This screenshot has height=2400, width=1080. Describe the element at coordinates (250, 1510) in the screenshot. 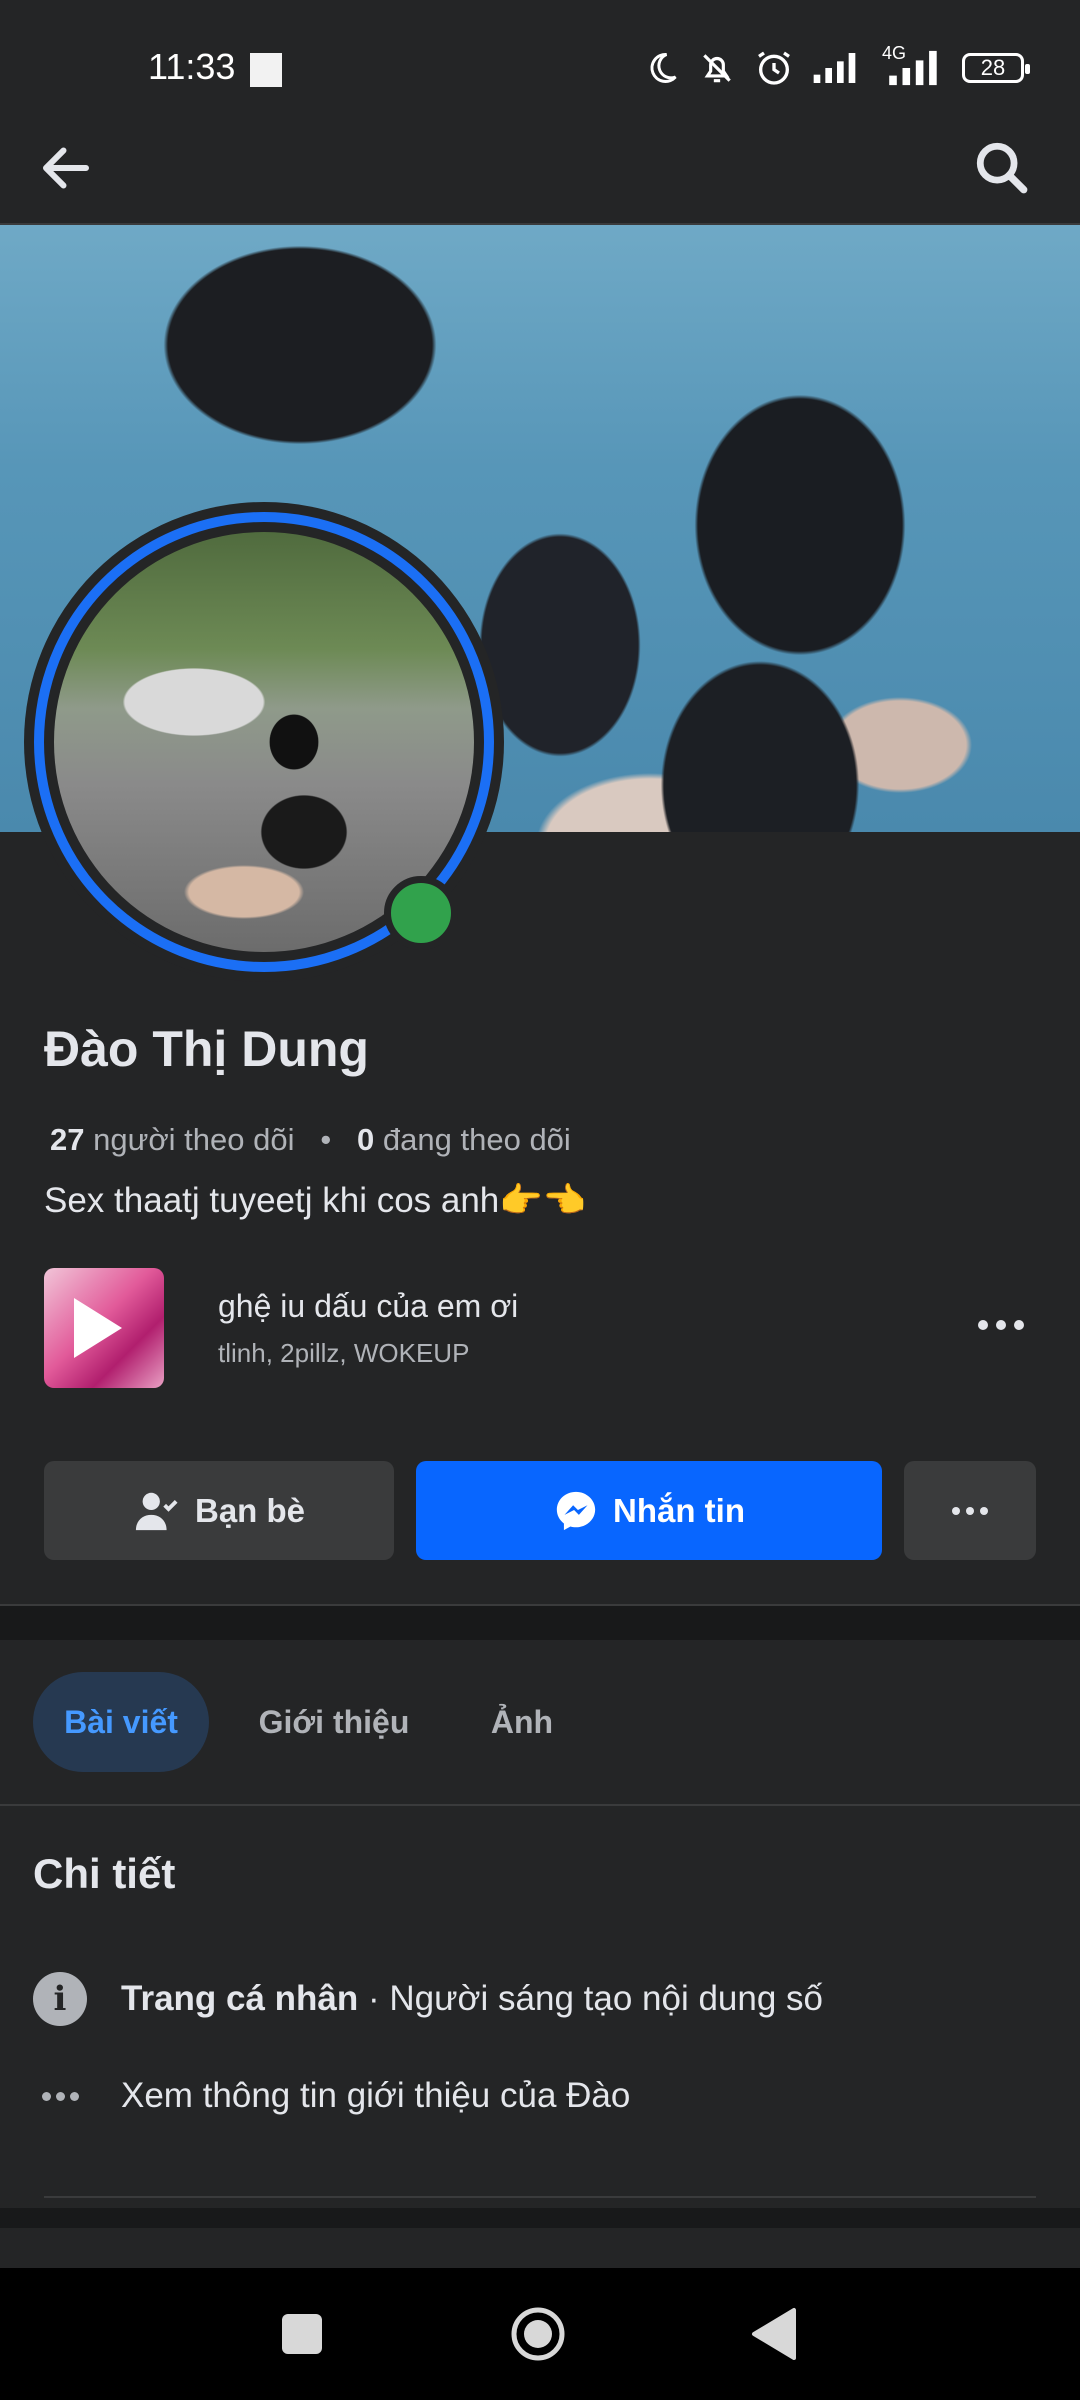

I see `friends-label: Bạn bè` at that location.